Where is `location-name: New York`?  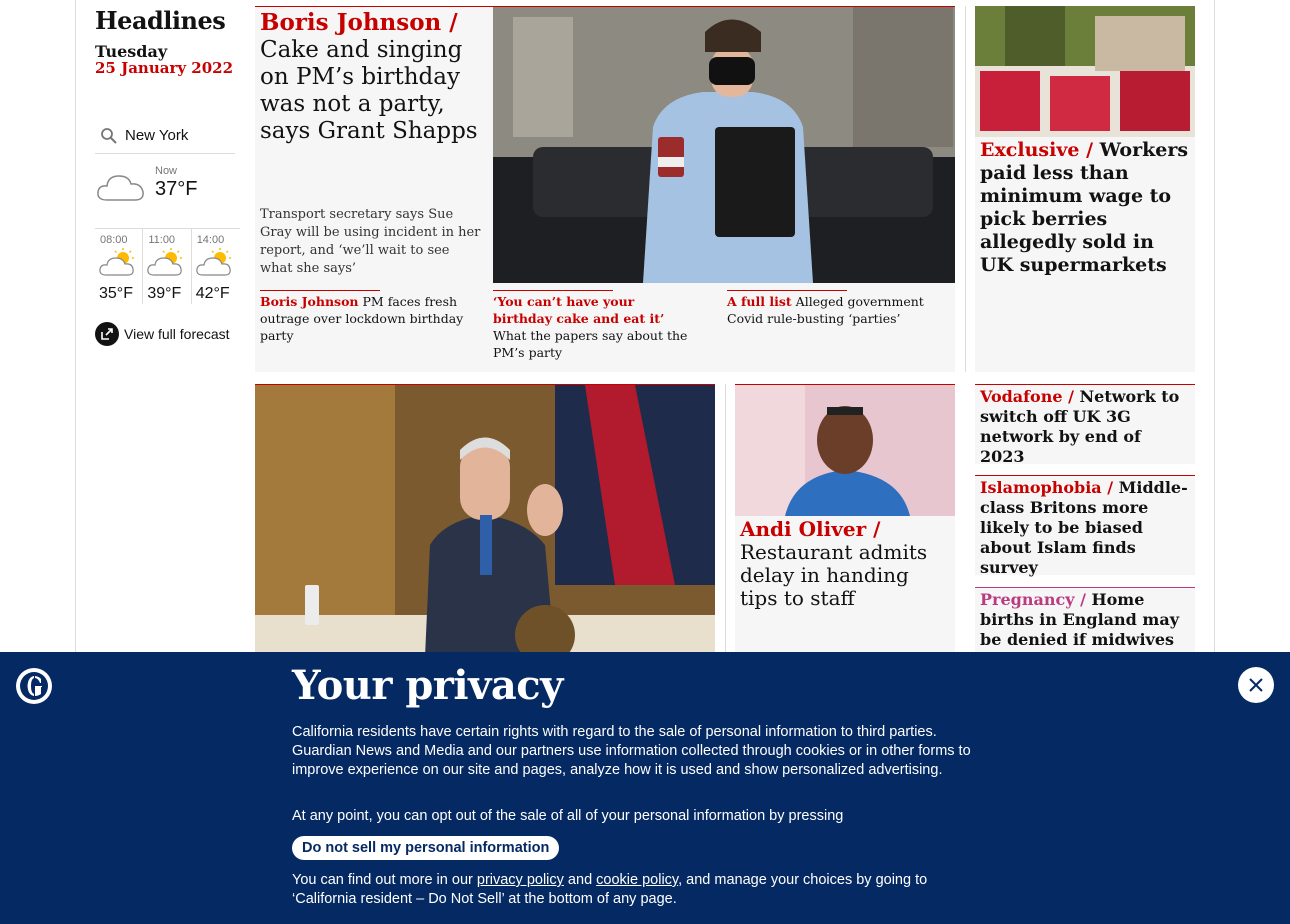 location-name: New York is located at coordinates (157, 135).